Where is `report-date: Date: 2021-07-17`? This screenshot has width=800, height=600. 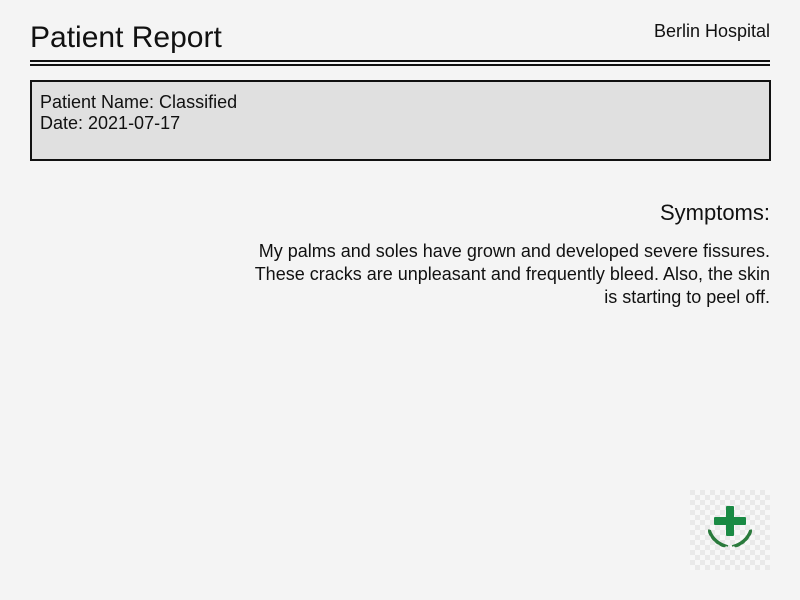
report-date: Date: 2021-07-17 is located at coordinates (110, 123).